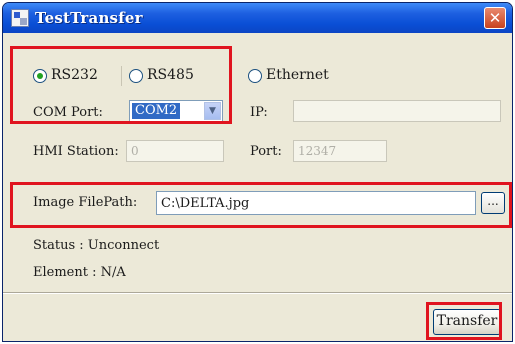 Image resolution: width=515 pixels, height=344 pixels. Describe the element at coordinates (297, 75) in the screenshot. I see `ethernet-label: Ethernet` at that location.